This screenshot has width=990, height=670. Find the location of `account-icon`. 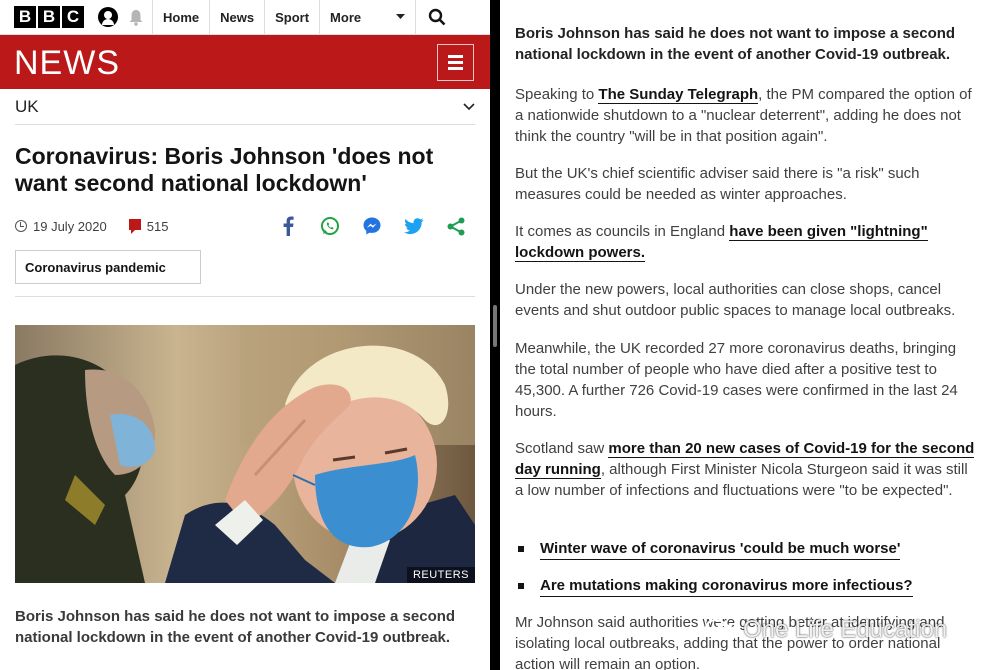

account-icon is located at coordinates (108, 17).